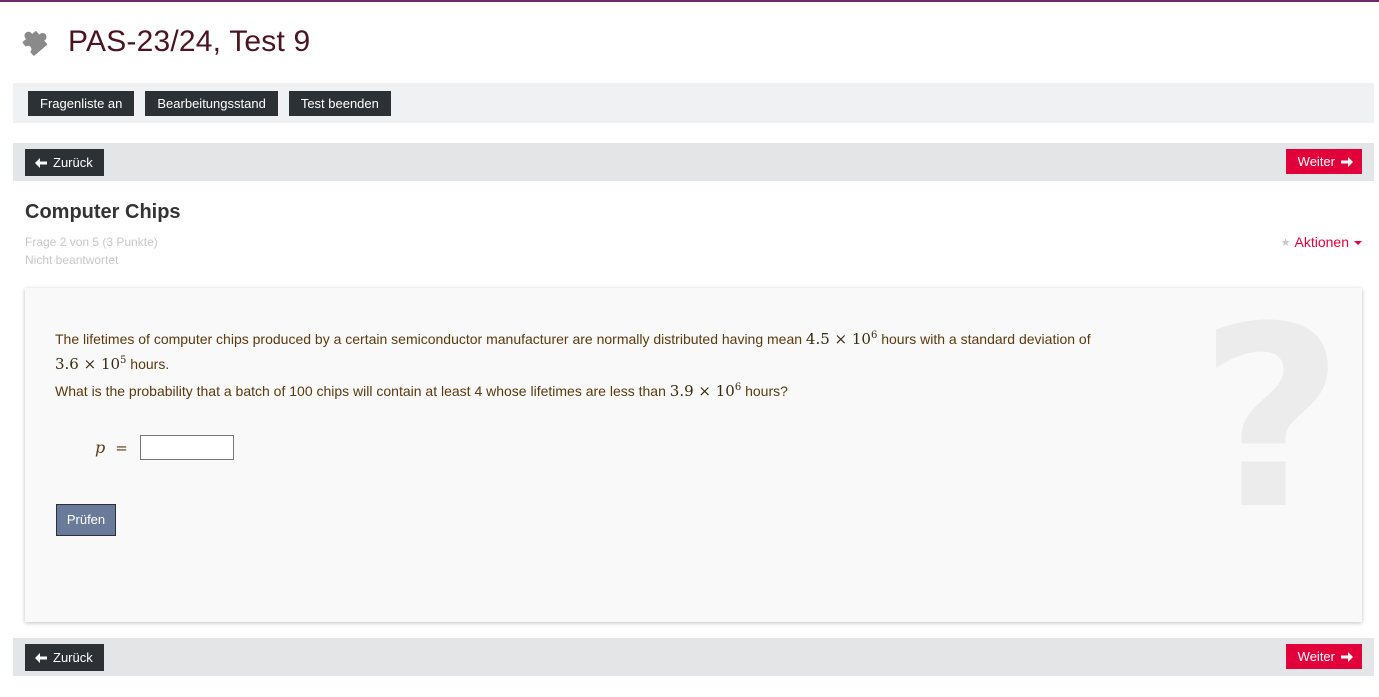  What do you see at coordinates (100, 447) in the screenshot?
I see `answer-variable: p` at bounding box center [100, 447].